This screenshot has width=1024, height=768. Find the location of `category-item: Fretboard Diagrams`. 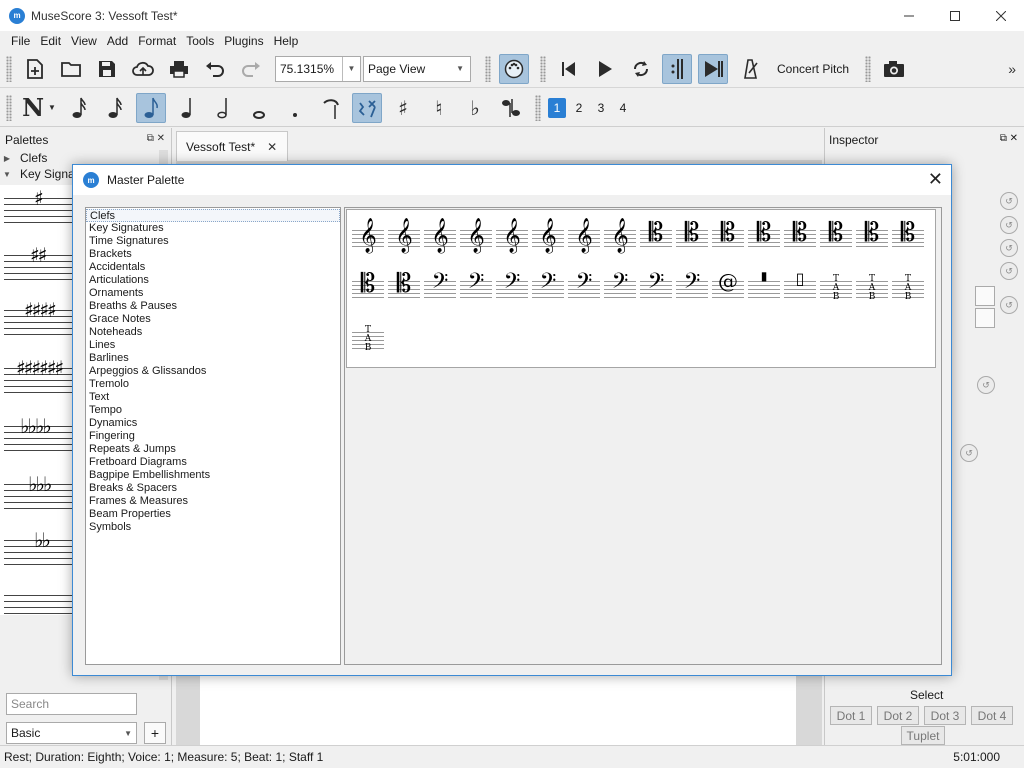

category-item: Fretboard Diagrams is located at coordinates (213, 462).